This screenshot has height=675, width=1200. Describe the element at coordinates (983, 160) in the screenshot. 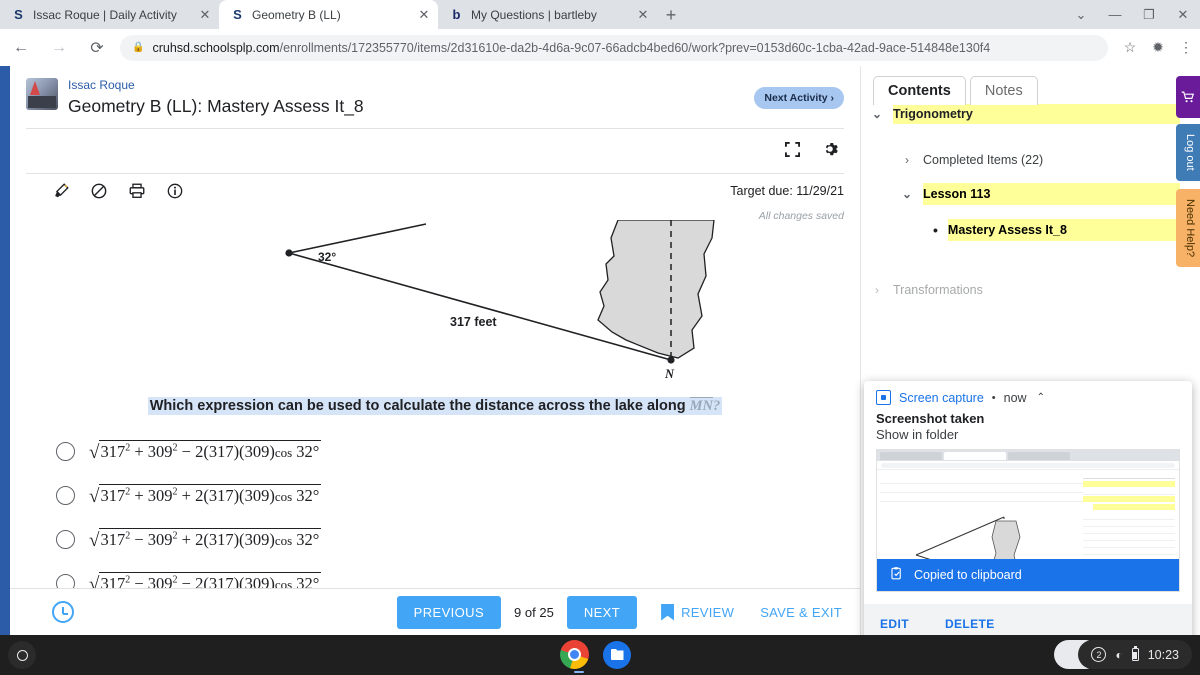

I see `tree-item-label: Completed Items (22)` at that location.